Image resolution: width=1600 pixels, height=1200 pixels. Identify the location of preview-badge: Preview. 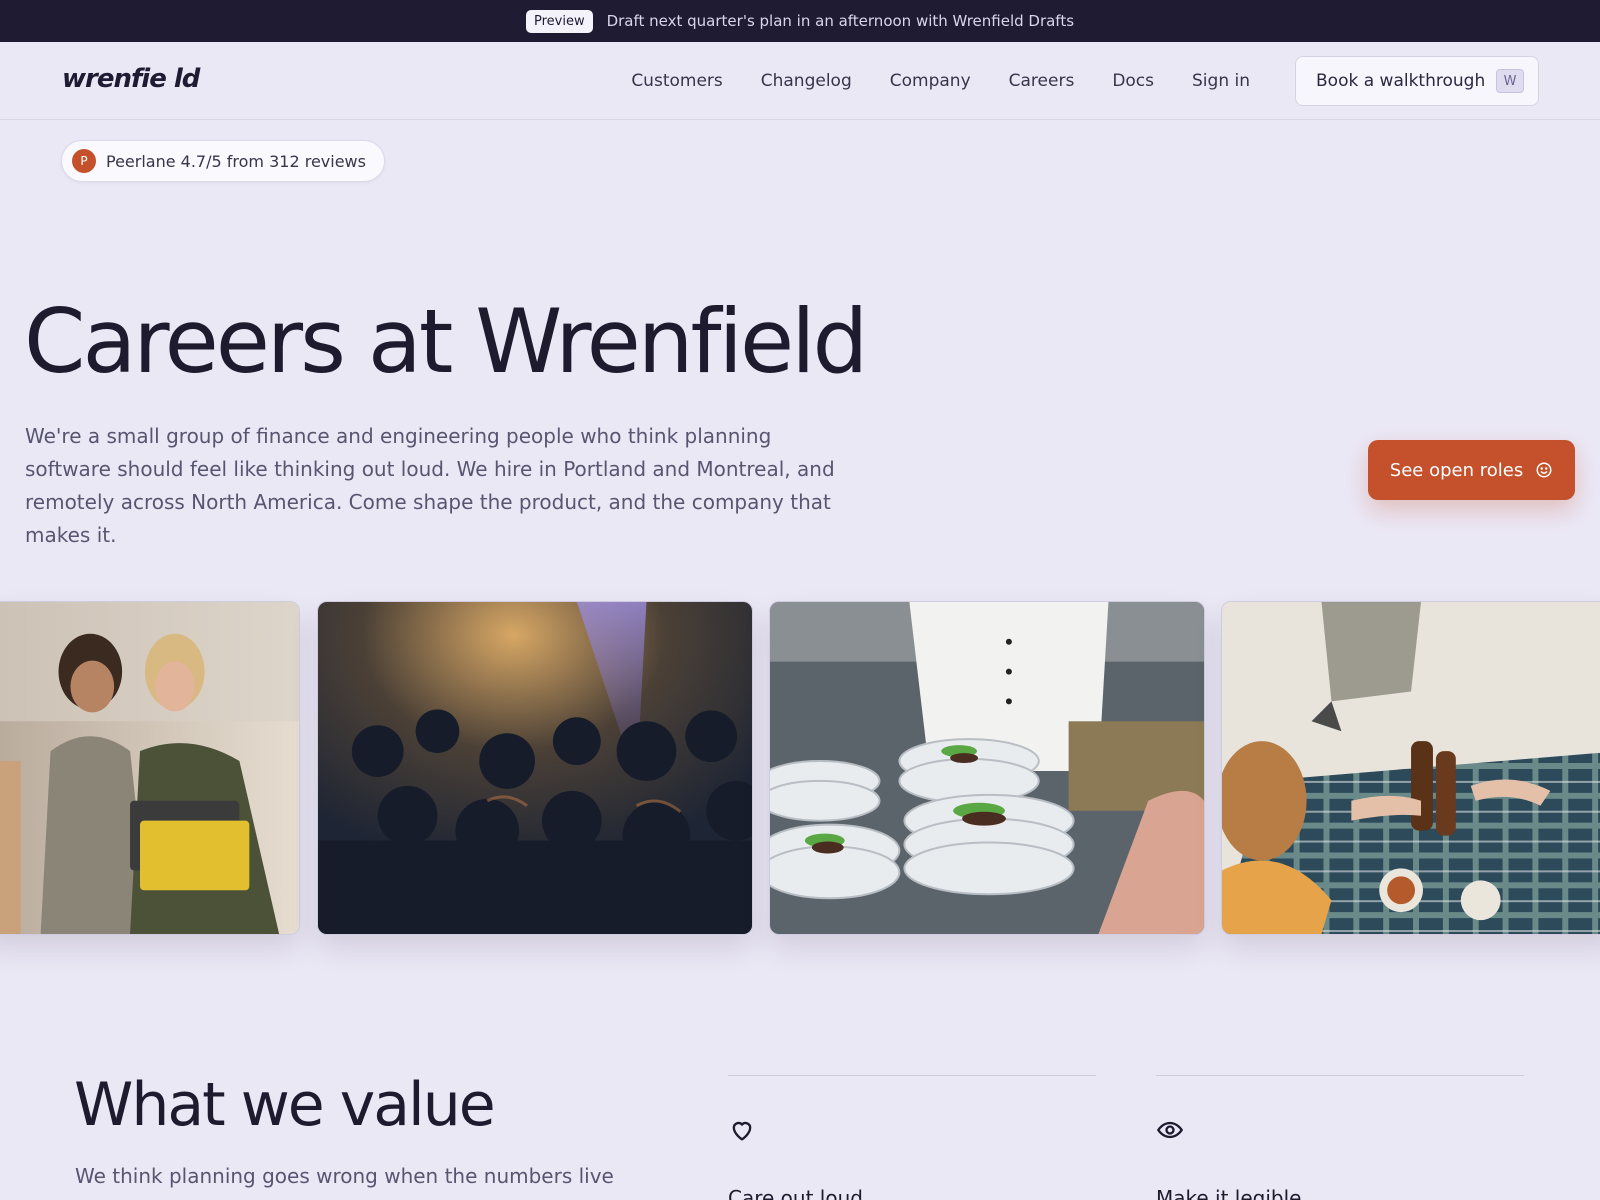
(559, 21).